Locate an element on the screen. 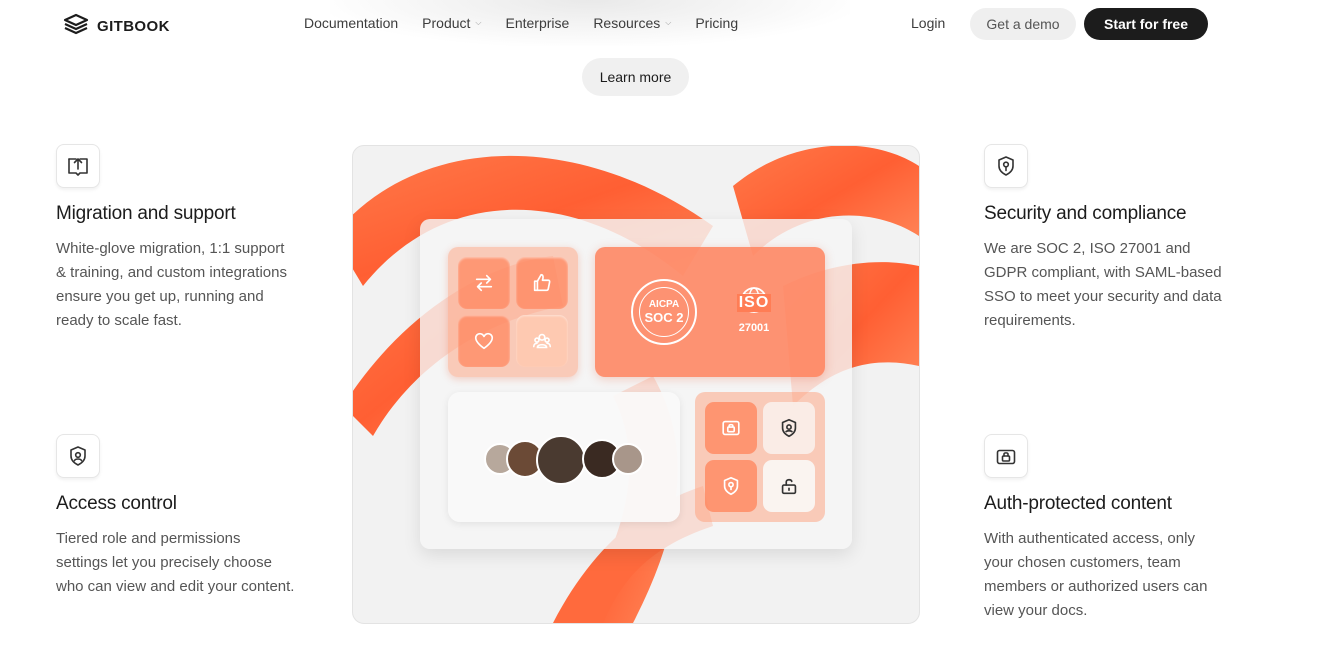 The width and height of the screenshot is (1318, 662). group-users-icon is located at coordinates (542, 341).